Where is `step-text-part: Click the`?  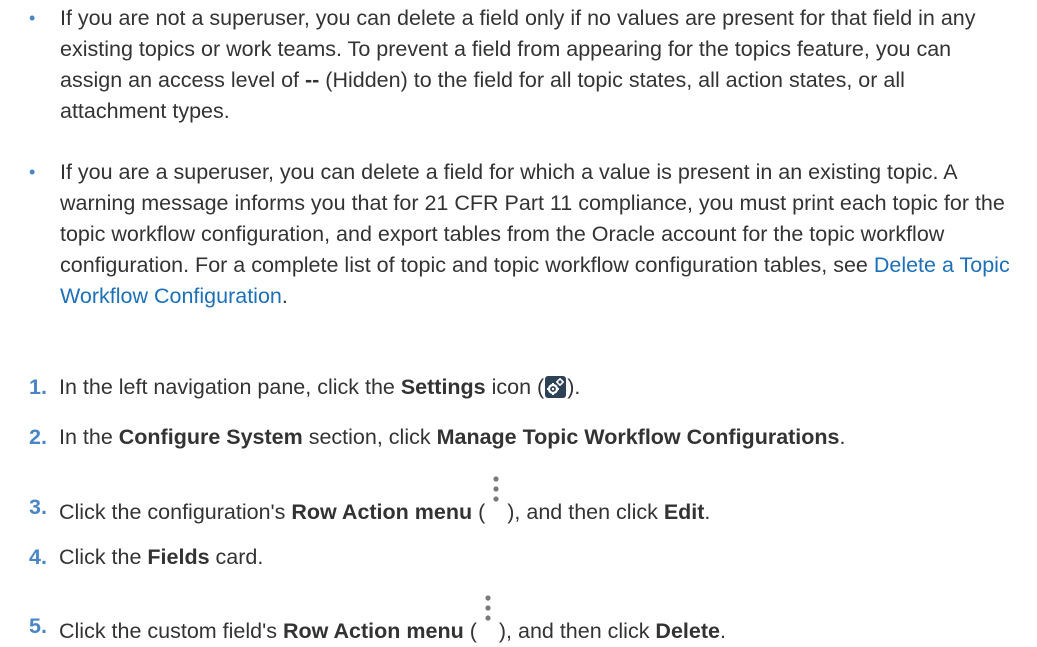
step-text-part: Click the is located at coordinates (103, 557).